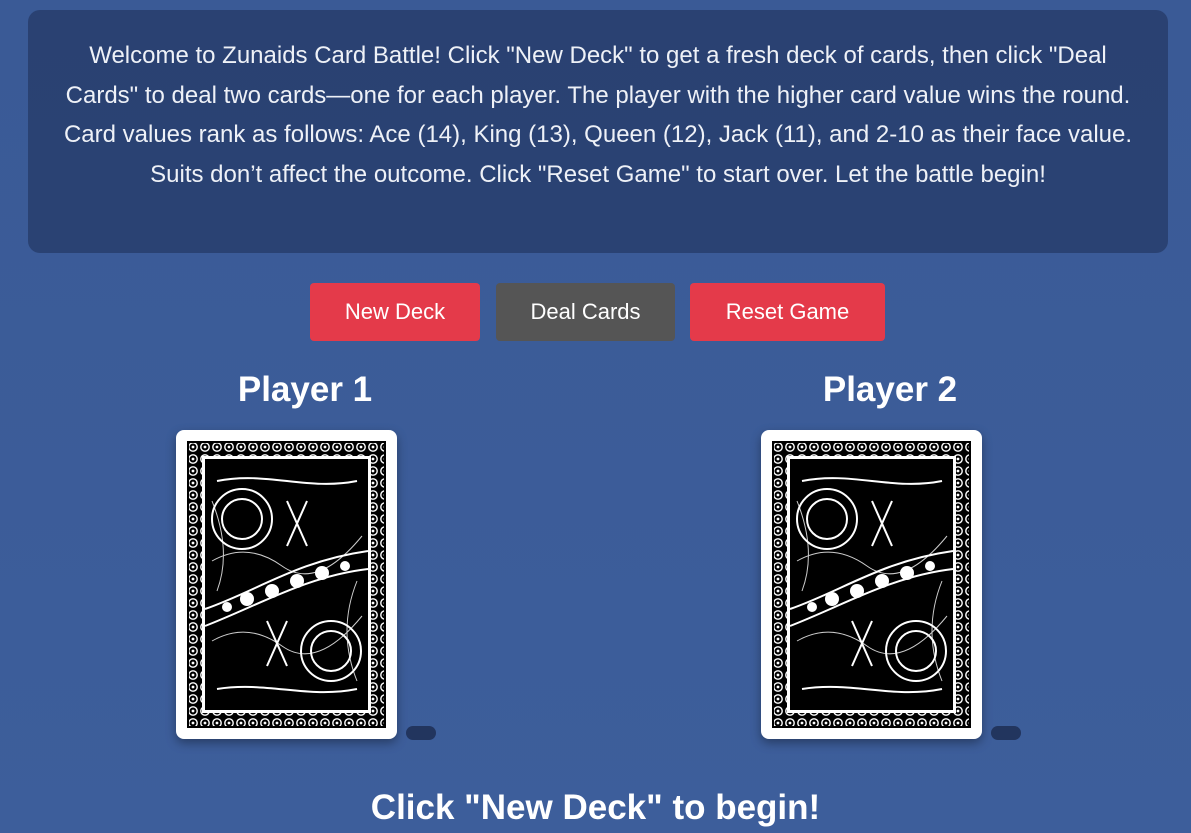  I want to click on player-1-card-back, so click(286, 584).